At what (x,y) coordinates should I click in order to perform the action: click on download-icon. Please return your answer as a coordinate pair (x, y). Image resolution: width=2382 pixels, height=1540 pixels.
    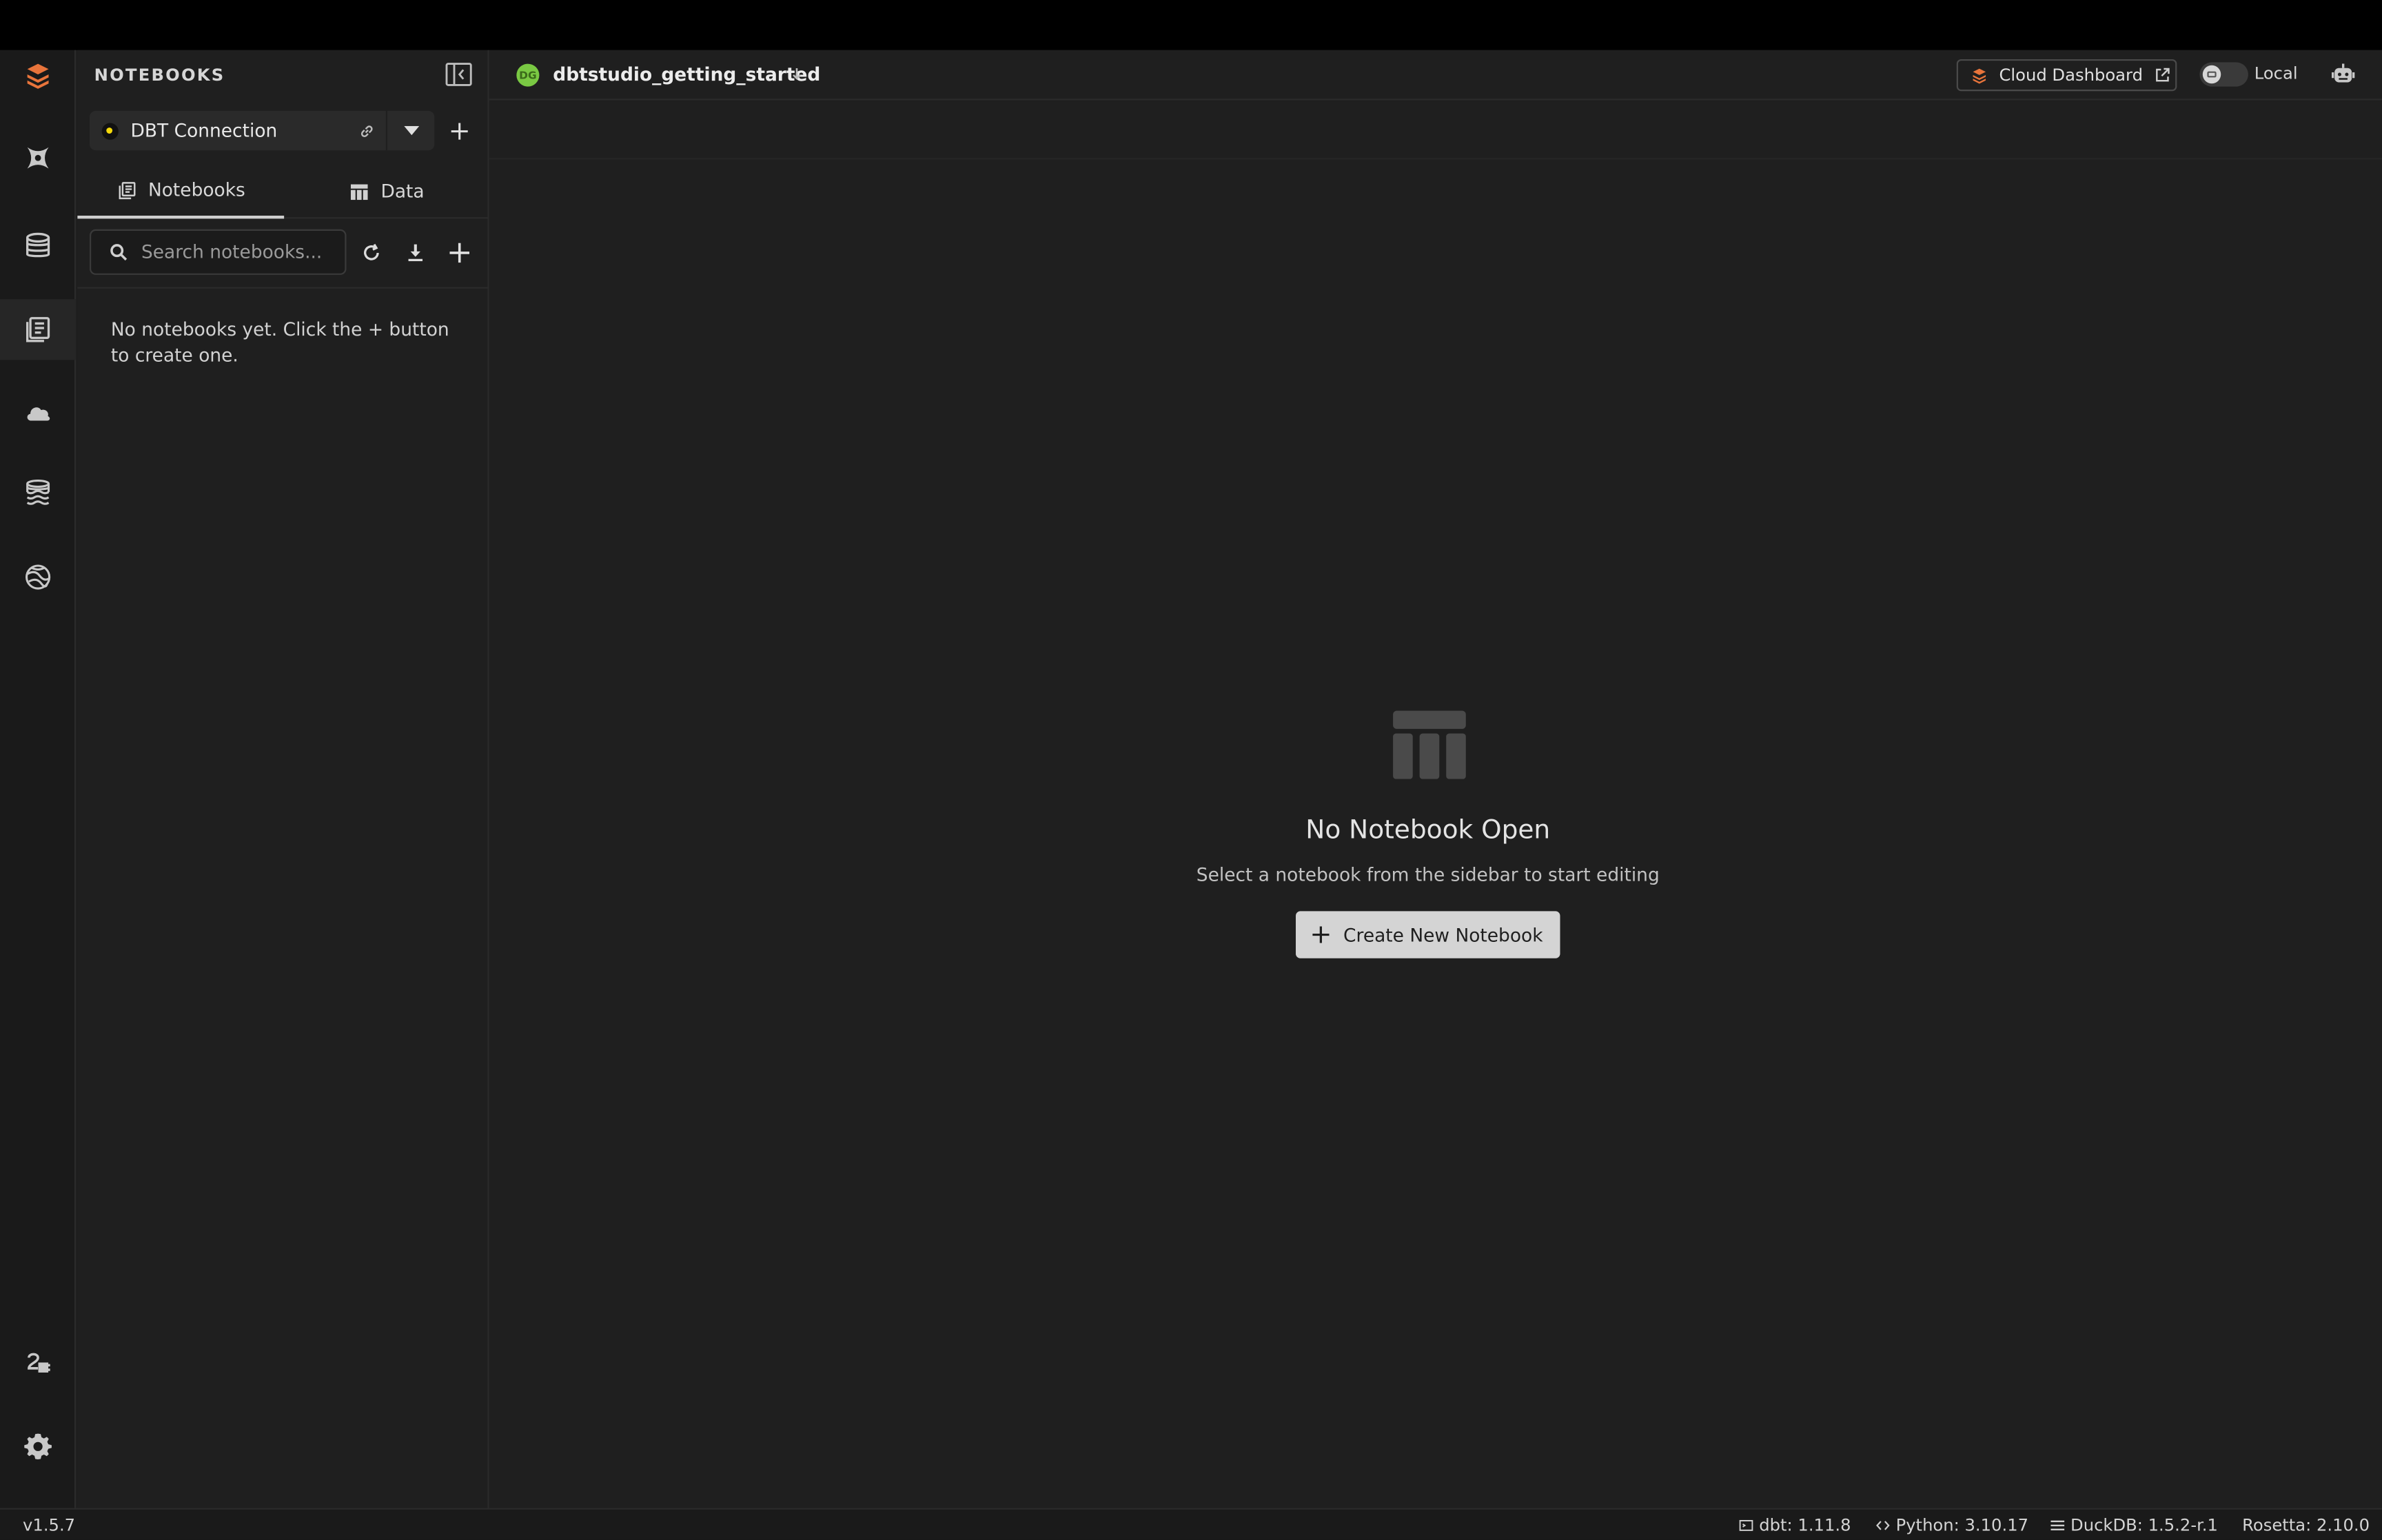
    Looking at the image, I should click on (414, 251).